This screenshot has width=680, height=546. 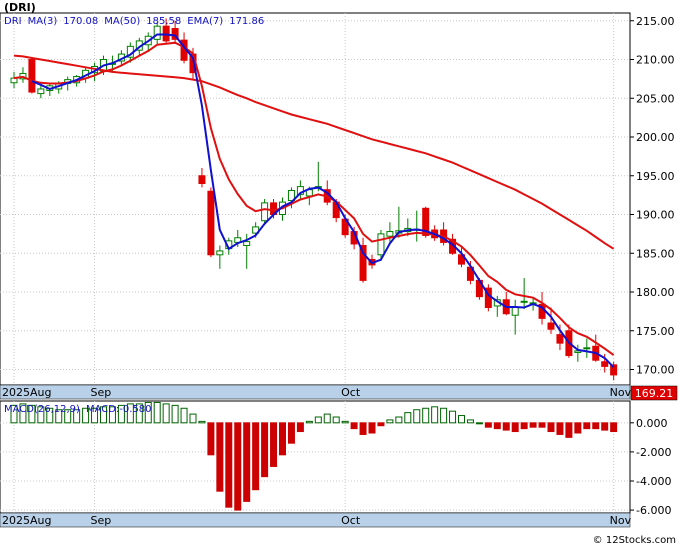 What do you see at coordinates (13, 21) in the screenshot?
I see `legend-item: DRI` at bounding box center [13, 21].